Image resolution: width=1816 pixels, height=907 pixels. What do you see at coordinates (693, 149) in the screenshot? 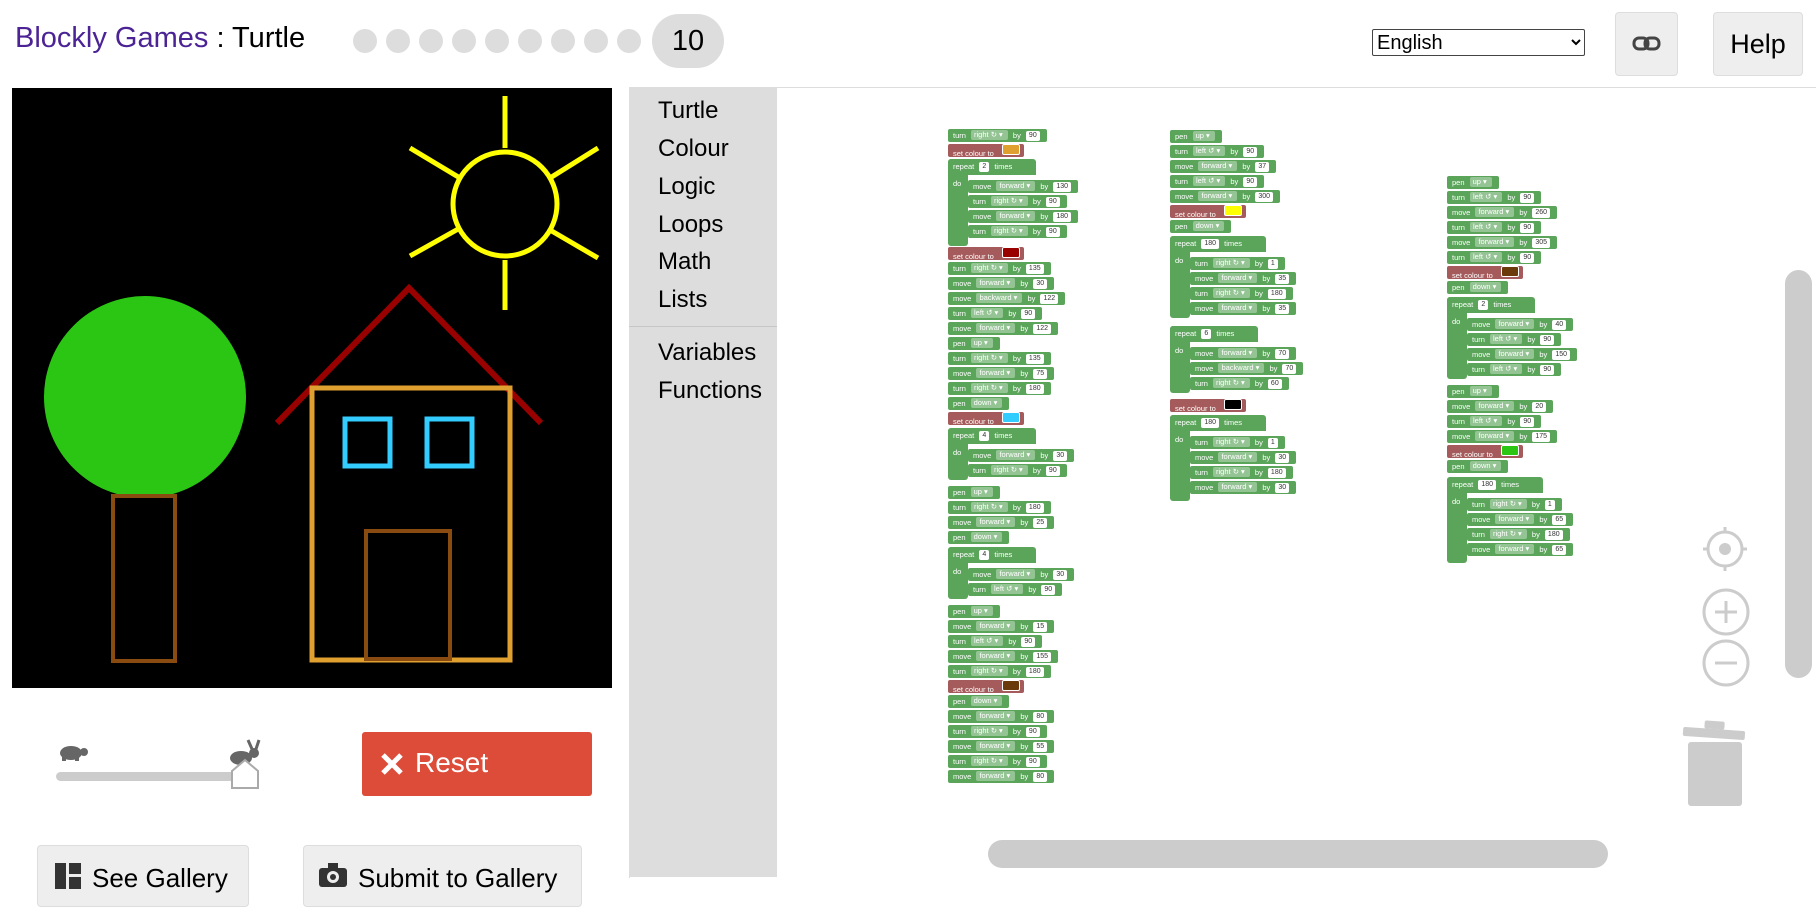
I see `category-colour: Colour` at bounding box center [693, 149].